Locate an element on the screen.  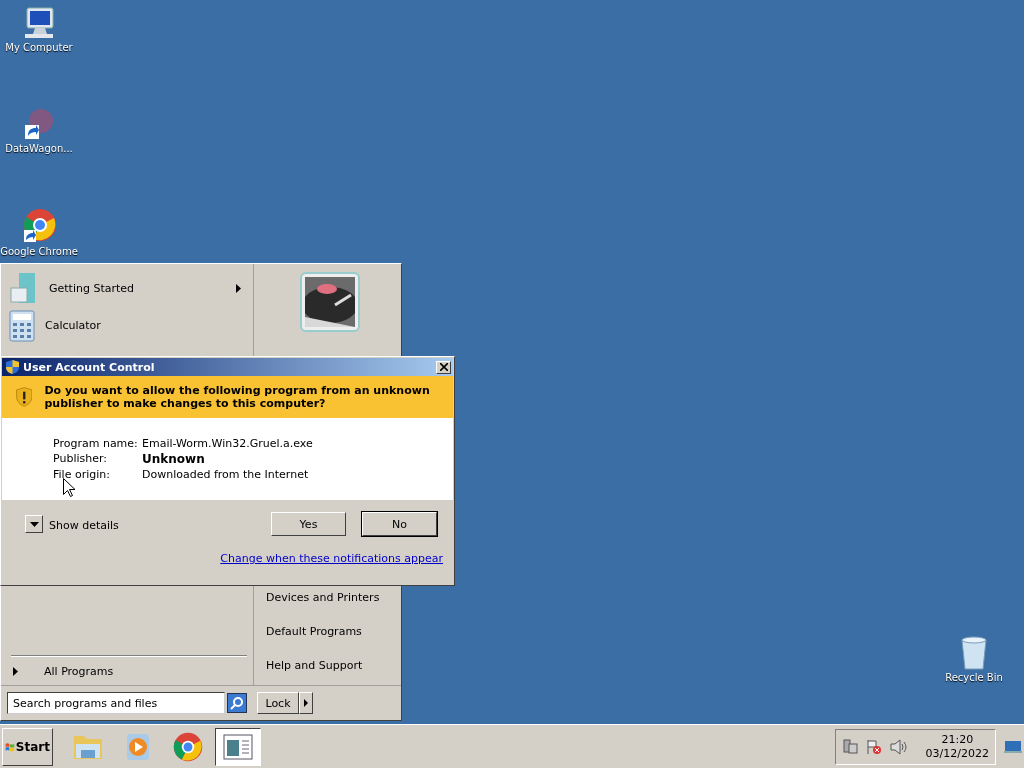
search-field: Search programs and files is located at coordinates (116, 703).